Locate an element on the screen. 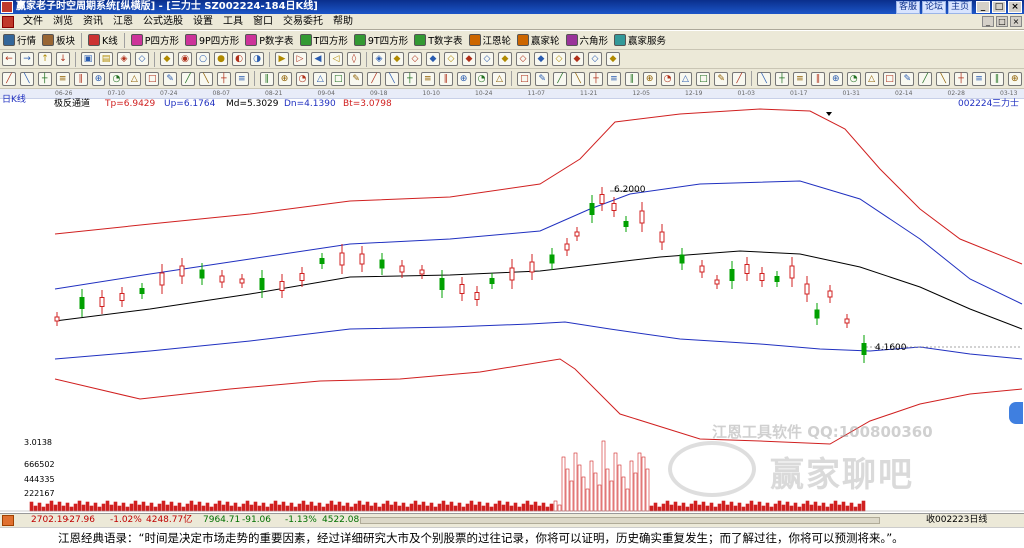 This screenshot has width=1024, height=548. mdi-close-button: × is located at coordinates (1016, 21).